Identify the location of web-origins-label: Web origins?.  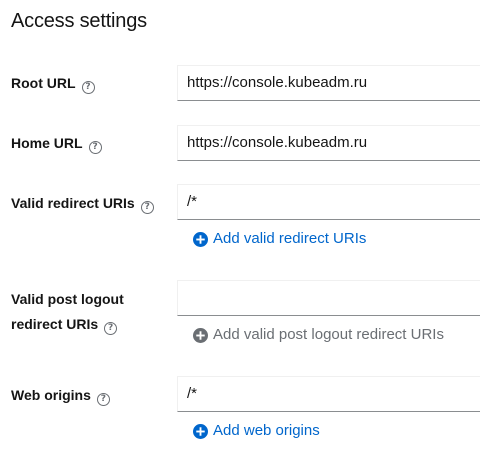
(60, 395).